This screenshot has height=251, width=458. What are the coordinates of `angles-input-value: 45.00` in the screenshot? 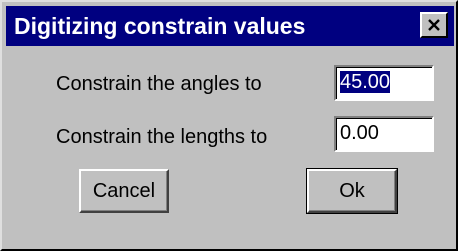 It's located at (365, 82).